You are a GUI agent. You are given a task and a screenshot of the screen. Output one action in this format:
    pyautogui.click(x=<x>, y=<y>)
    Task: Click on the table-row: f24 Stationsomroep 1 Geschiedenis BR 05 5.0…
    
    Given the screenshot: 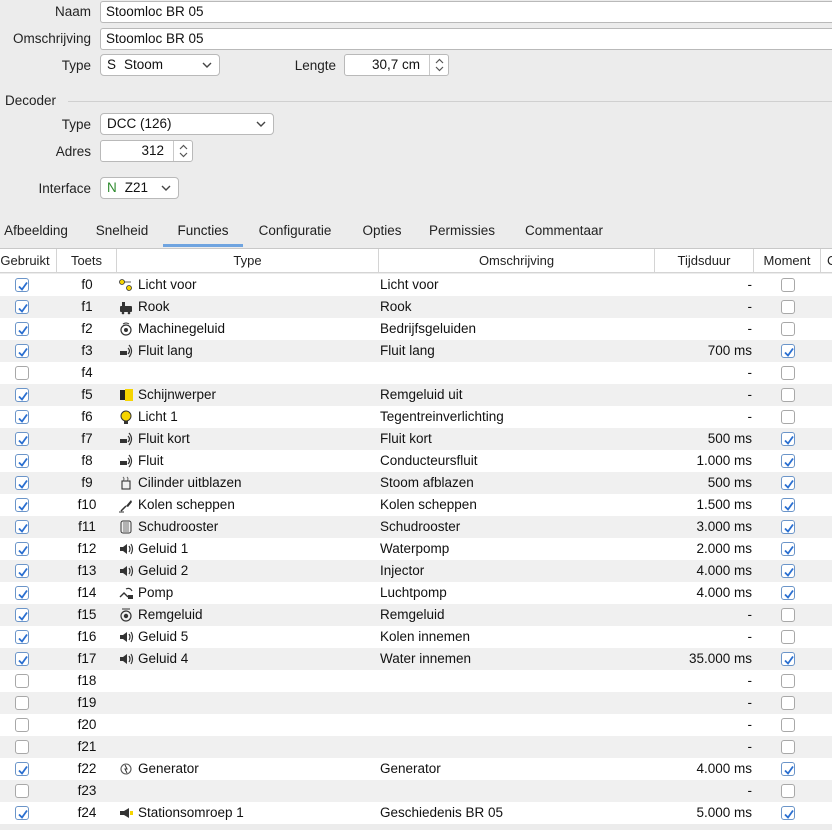 What is the action you would take?
    pyautogui.click(x=416, y=813)
    